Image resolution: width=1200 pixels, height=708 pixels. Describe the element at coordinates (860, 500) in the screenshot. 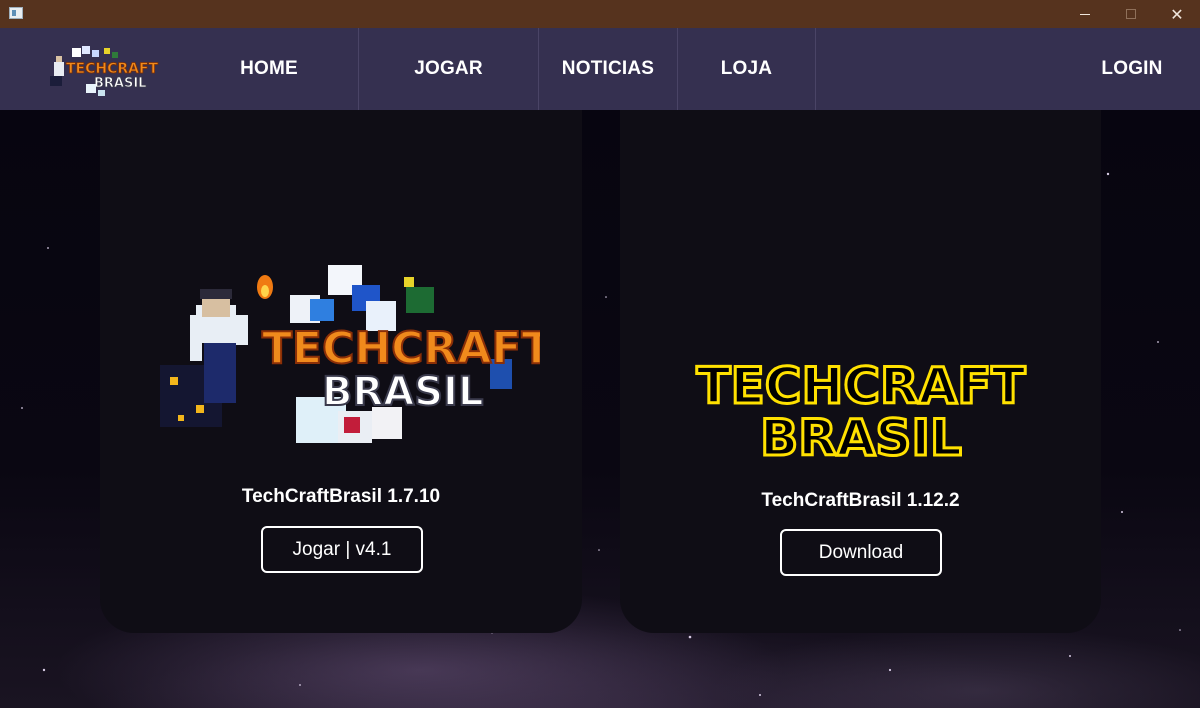

I see `server-title: TechCraftBrasil 1.12.2` at that location.